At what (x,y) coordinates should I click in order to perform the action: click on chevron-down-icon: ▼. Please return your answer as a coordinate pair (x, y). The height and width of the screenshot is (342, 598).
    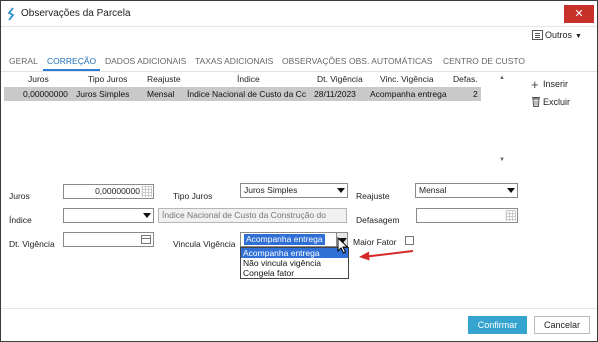
    Looking at the image, I should click on (578, 36).